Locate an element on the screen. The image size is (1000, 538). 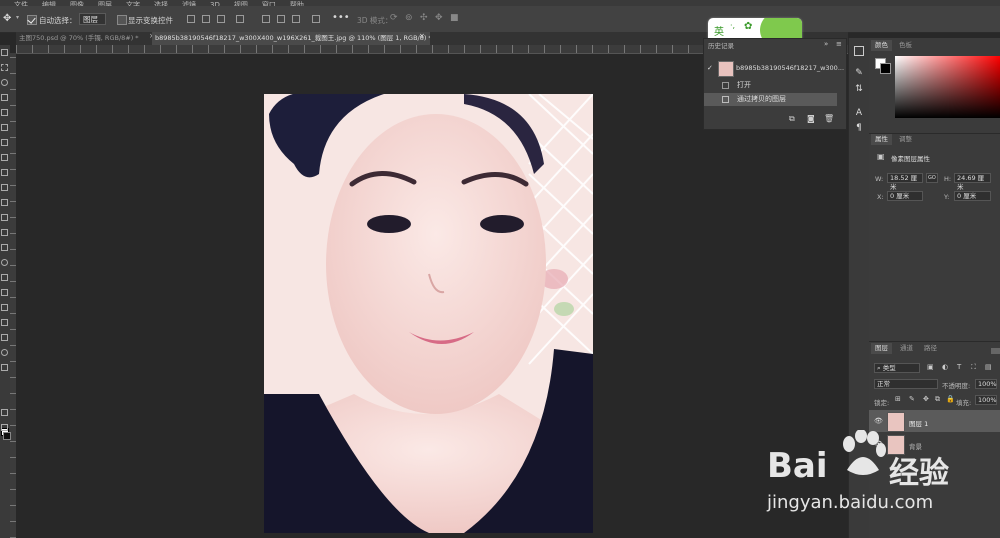
y-value: 0 厘米 is located at coordinates (967, 196).